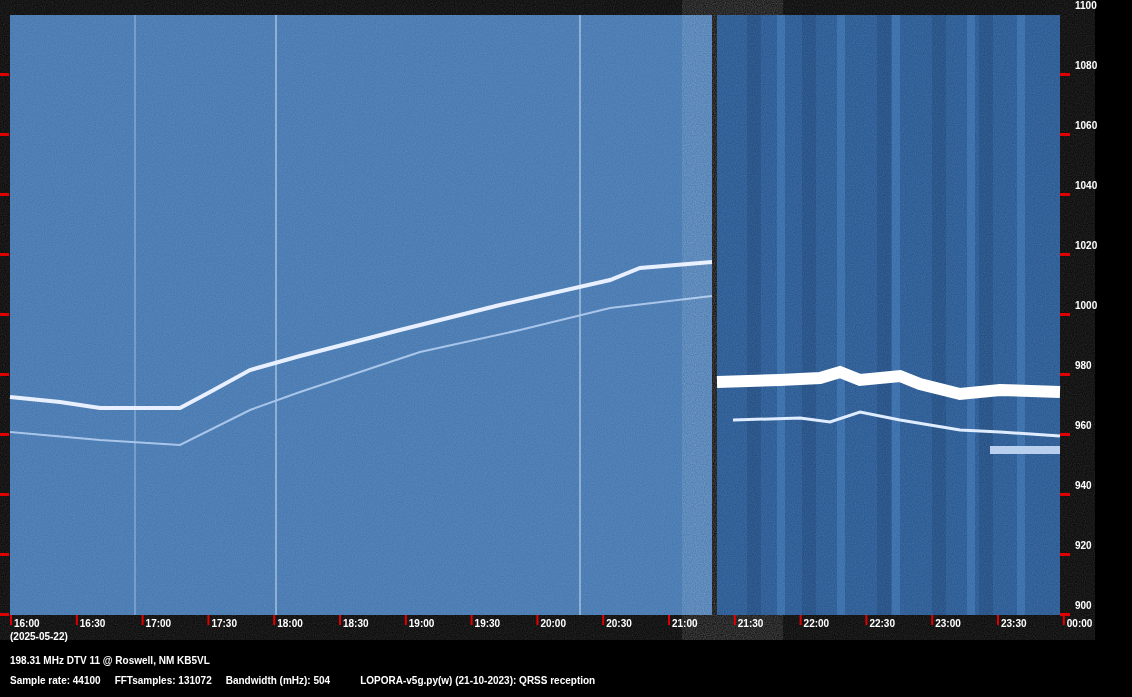  Describe the element at coordinates (1086, 306) in the screenshot. I see `y-axis-label: 1000` at that location.